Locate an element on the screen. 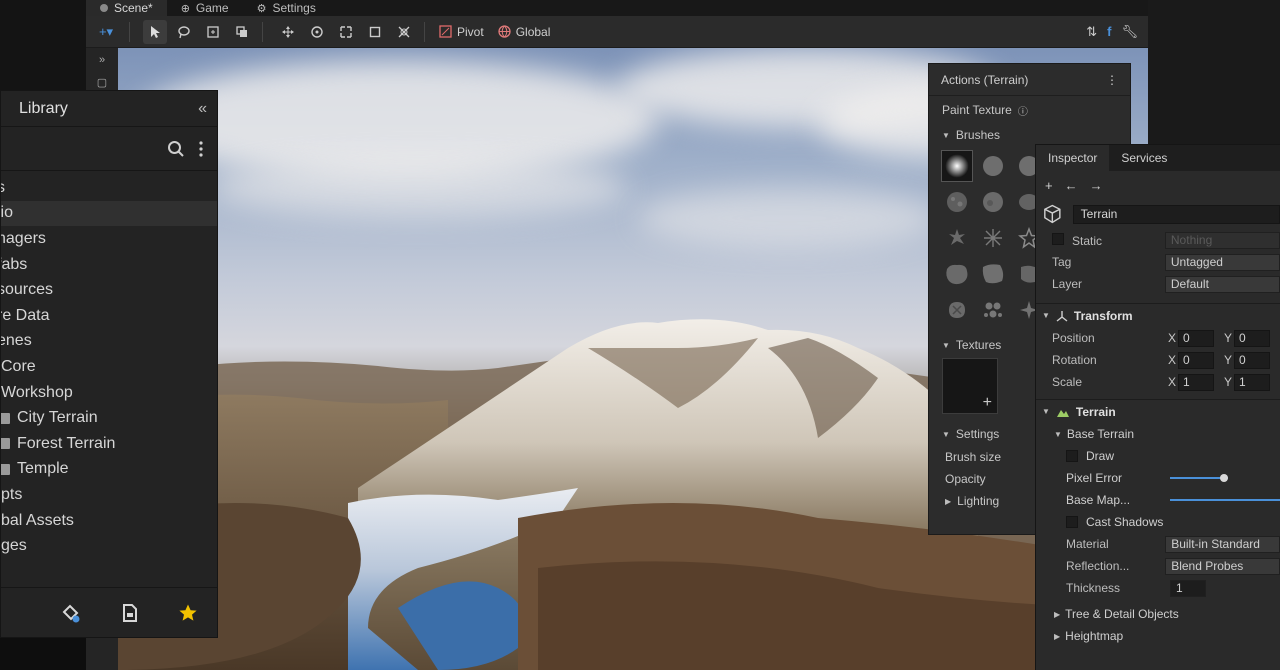 This screenshot has width=1280, height=670. tree-detail-foldout: ▶ Tree & Detail Objects is located at coordinates (1158, 614).